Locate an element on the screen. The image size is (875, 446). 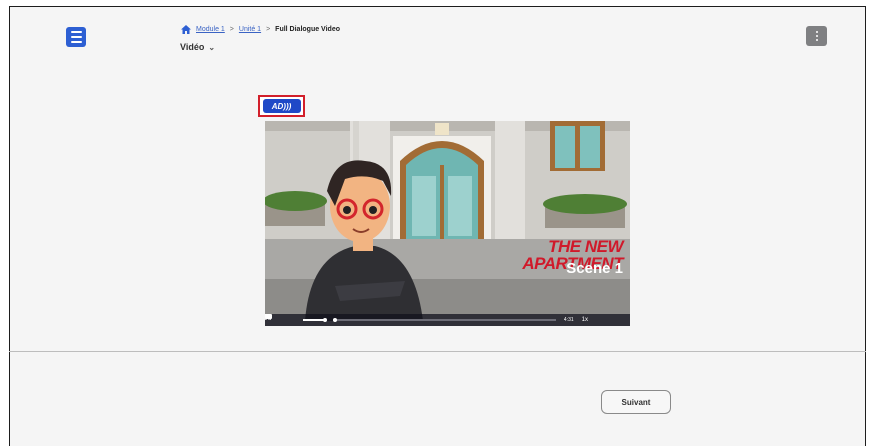
audio-description-highlight: AD))) is located at coordinates (281, 106).